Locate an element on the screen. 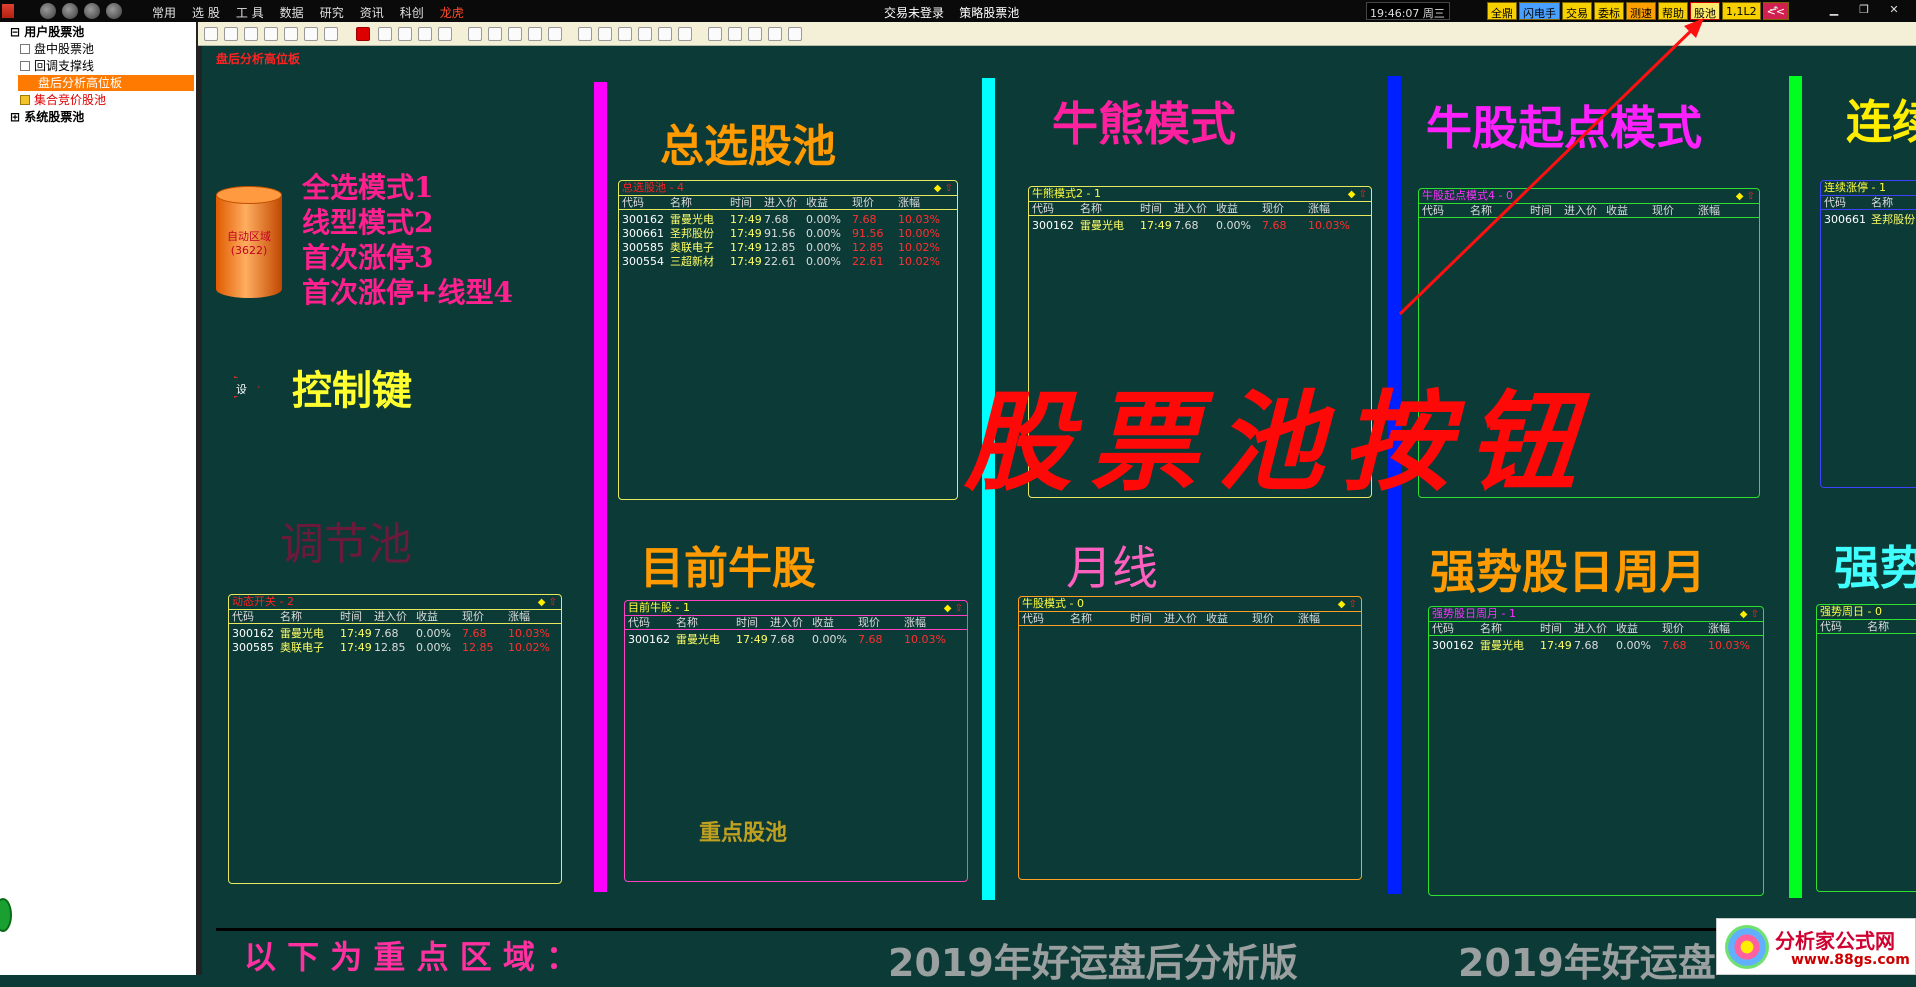 The width and height of the screenshot is (1916, 987). pin-icon: ⬏ is located at coordinates (1774, 10).